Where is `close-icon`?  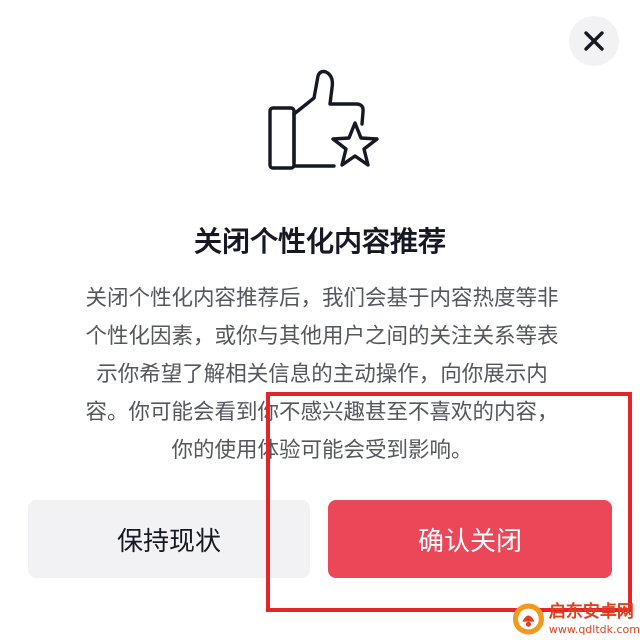
close-icon is located at coordinates (594, 41).